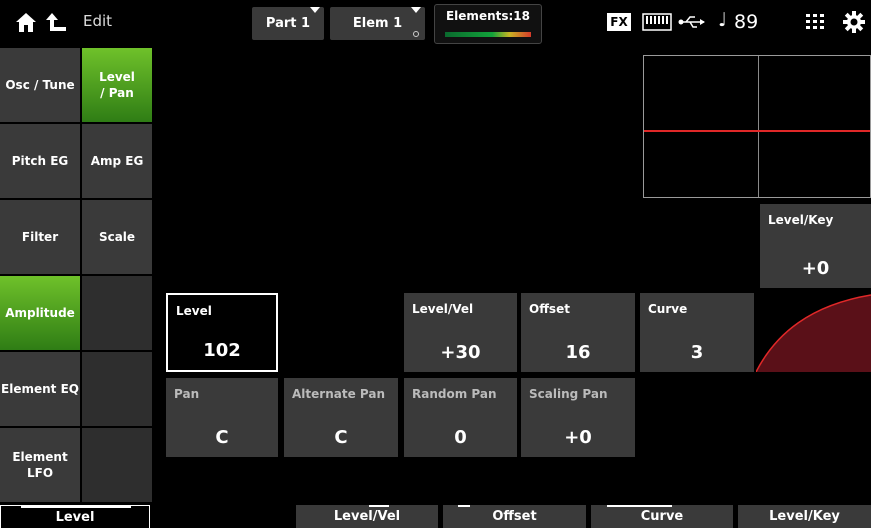 The width and height of the screenshot is (871, 528). I want to click on top-bar: Edit Part 1 Elem 1 Elements:18 FX ♩ 89, so click(435, 23).